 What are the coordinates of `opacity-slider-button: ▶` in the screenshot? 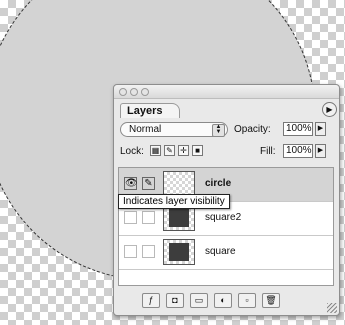 It's located at (320, 129).